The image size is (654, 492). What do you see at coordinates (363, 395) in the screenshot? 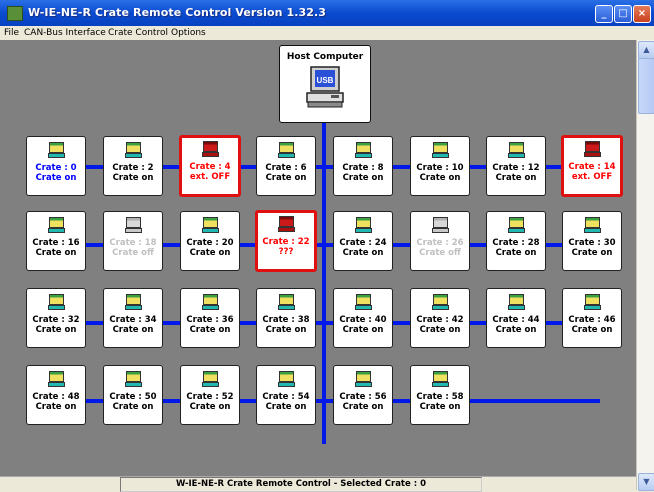
I see `crate-tile: Crate : 56 Crate on` at bounding box center [363, 395].